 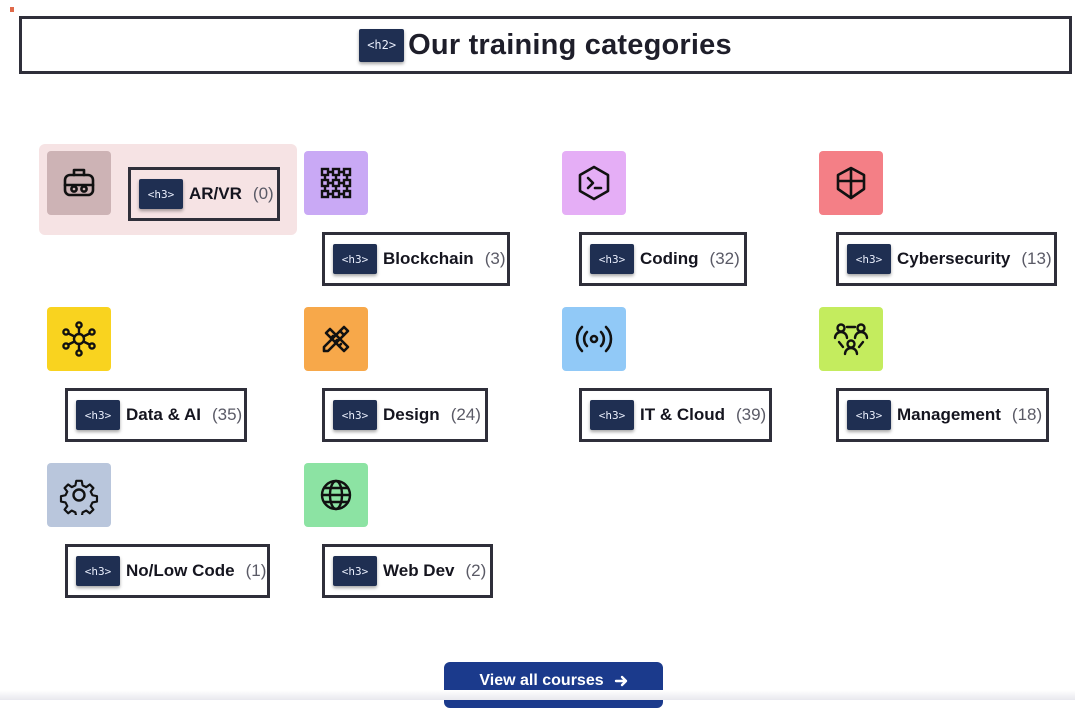 I want to click on shield-icon, so click(x=851, y=183).